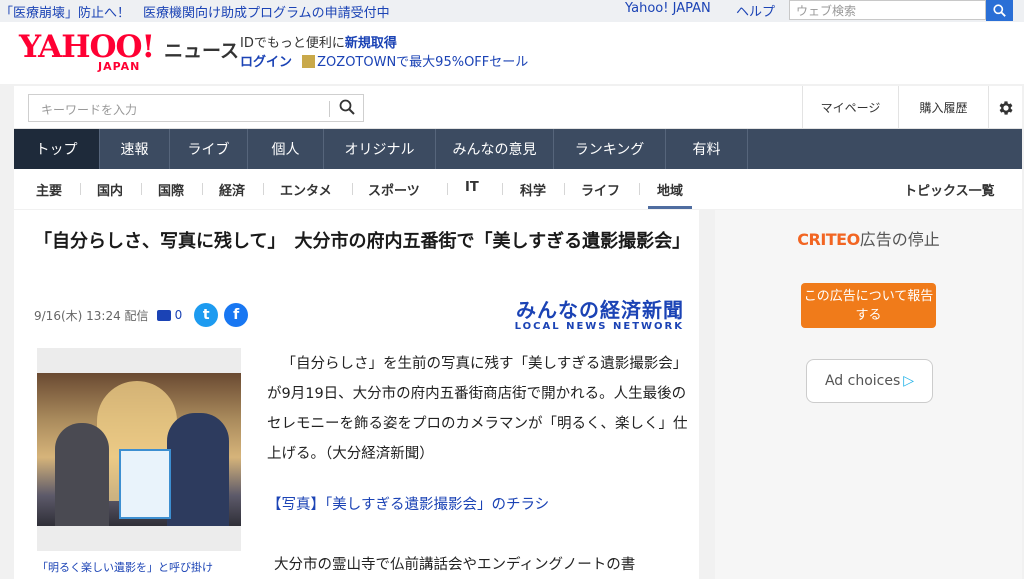 This screenshot has height=579, width=1024. I want to click on nav-individual: 個人, so click(286, 149).